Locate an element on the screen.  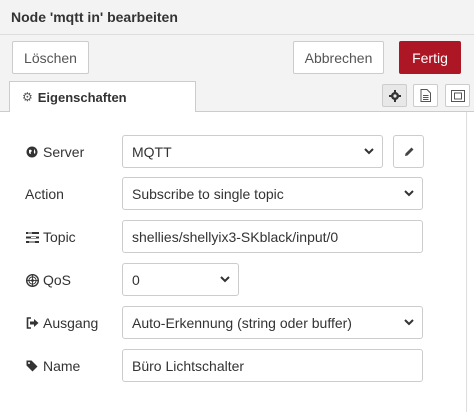
pencil-icon is located at coordinates (408, 151).